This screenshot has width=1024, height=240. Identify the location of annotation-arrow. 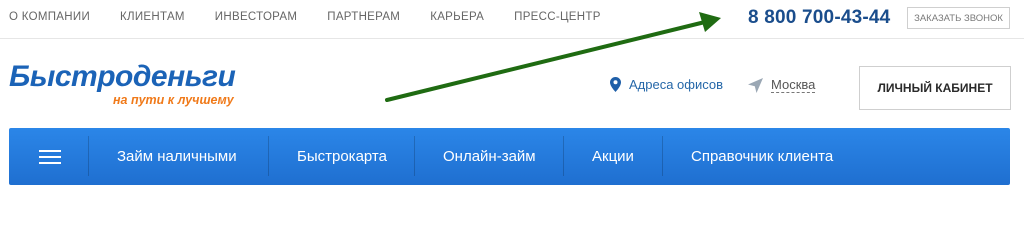
(553, 57).